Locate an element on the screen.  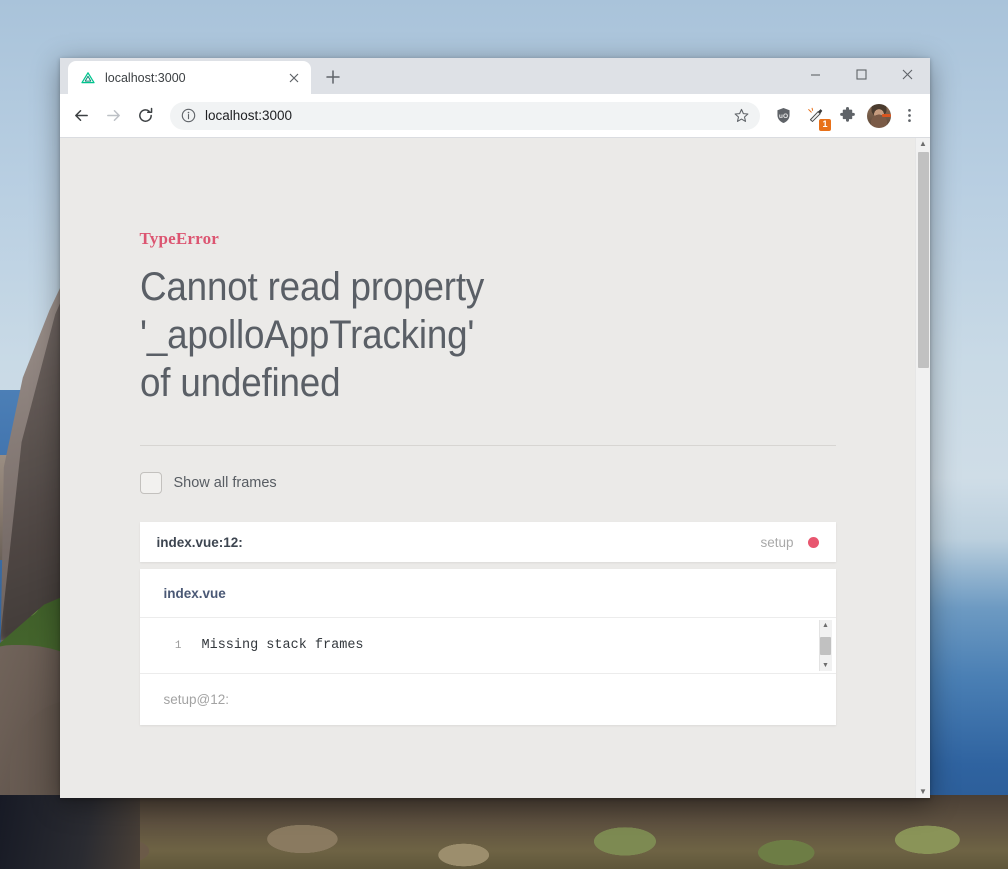
detail-footer: setup@12: is located at coordinates (487, 699).